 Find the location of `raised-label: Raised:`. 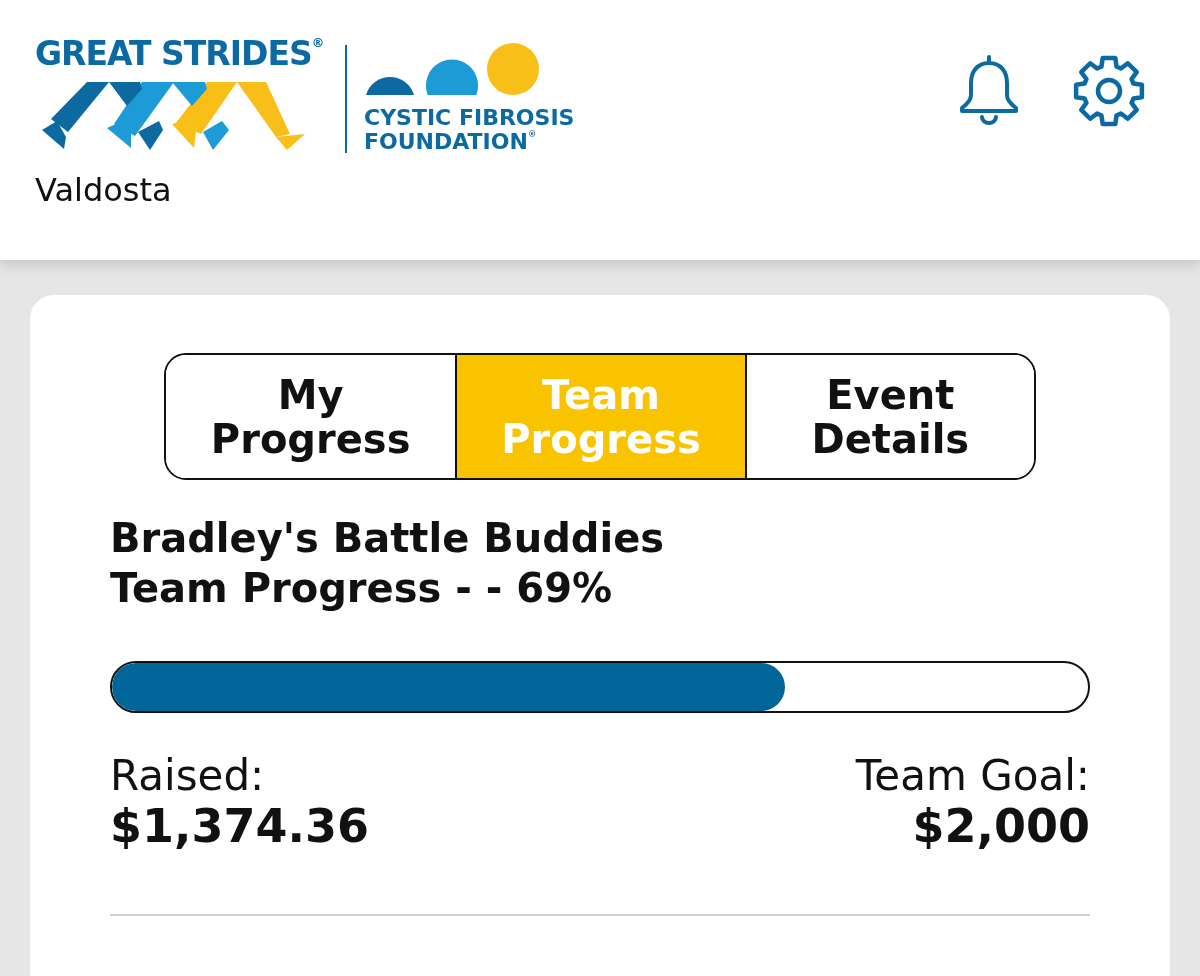

raised-label: Raised: is located at coordinates (187, 776).